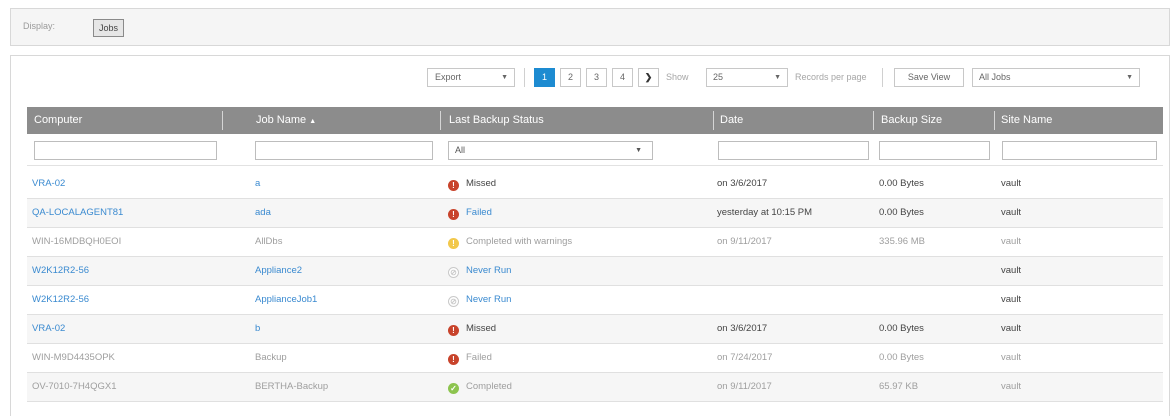 The height and width of the screenshot is (416, 1170). What do you see at coordinates (718, 77) in the screenshot?
I see `per-page-value: 25` at bounding box center [718, 77].